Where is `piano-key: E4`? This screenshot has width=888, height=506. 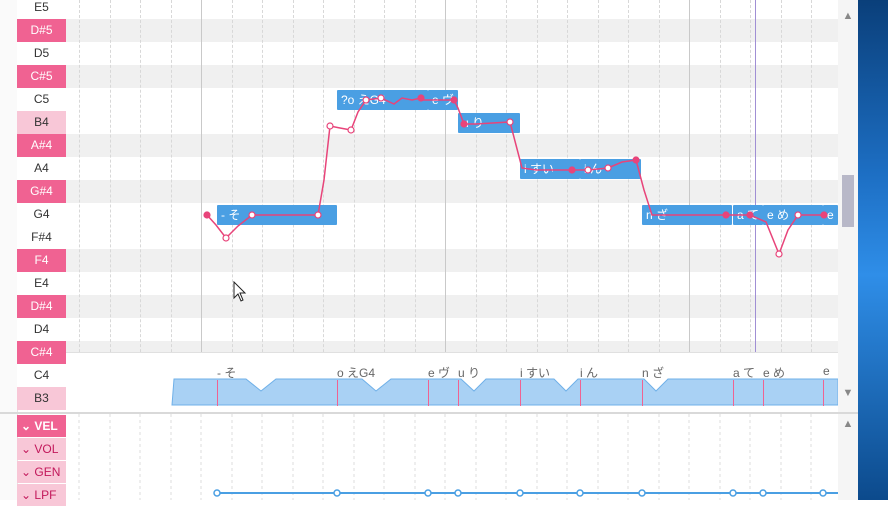
piano-key: E4 is located at coordinates (41, 283).